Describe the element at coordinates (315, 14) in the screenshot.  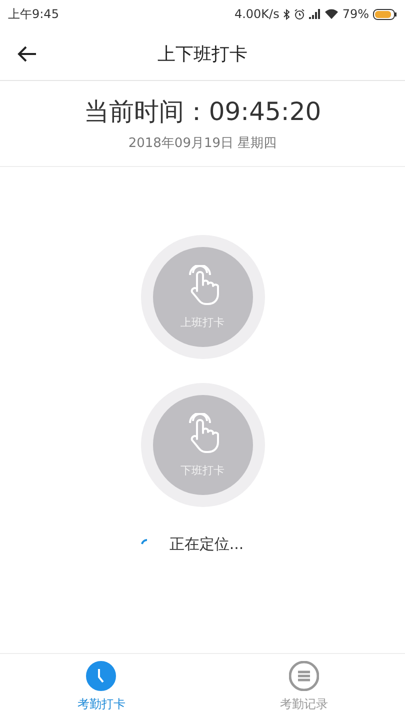
I see `signal-icon` at that location.